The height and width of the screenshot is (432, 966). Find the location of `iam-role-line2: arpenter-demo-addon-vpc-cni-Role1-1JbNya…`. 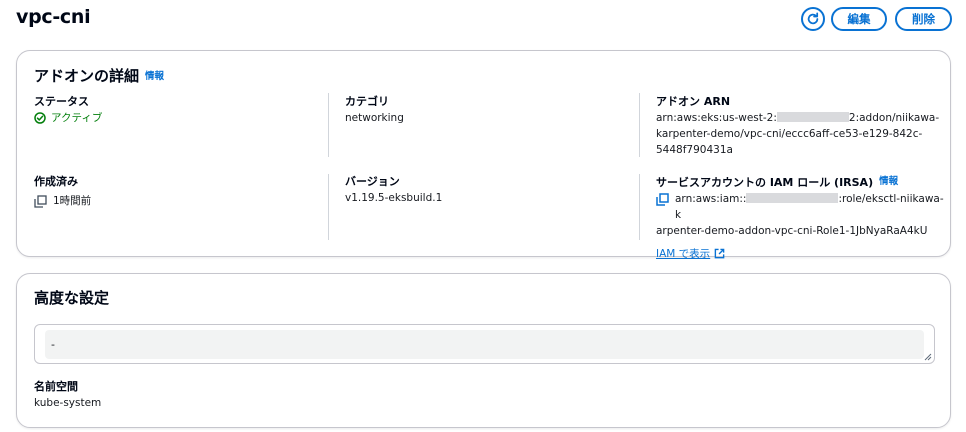

iam-role-line2: arpenter-demo-addon-vpc-cni-Role1-1JbNya… is located at coordinates (792, 231).